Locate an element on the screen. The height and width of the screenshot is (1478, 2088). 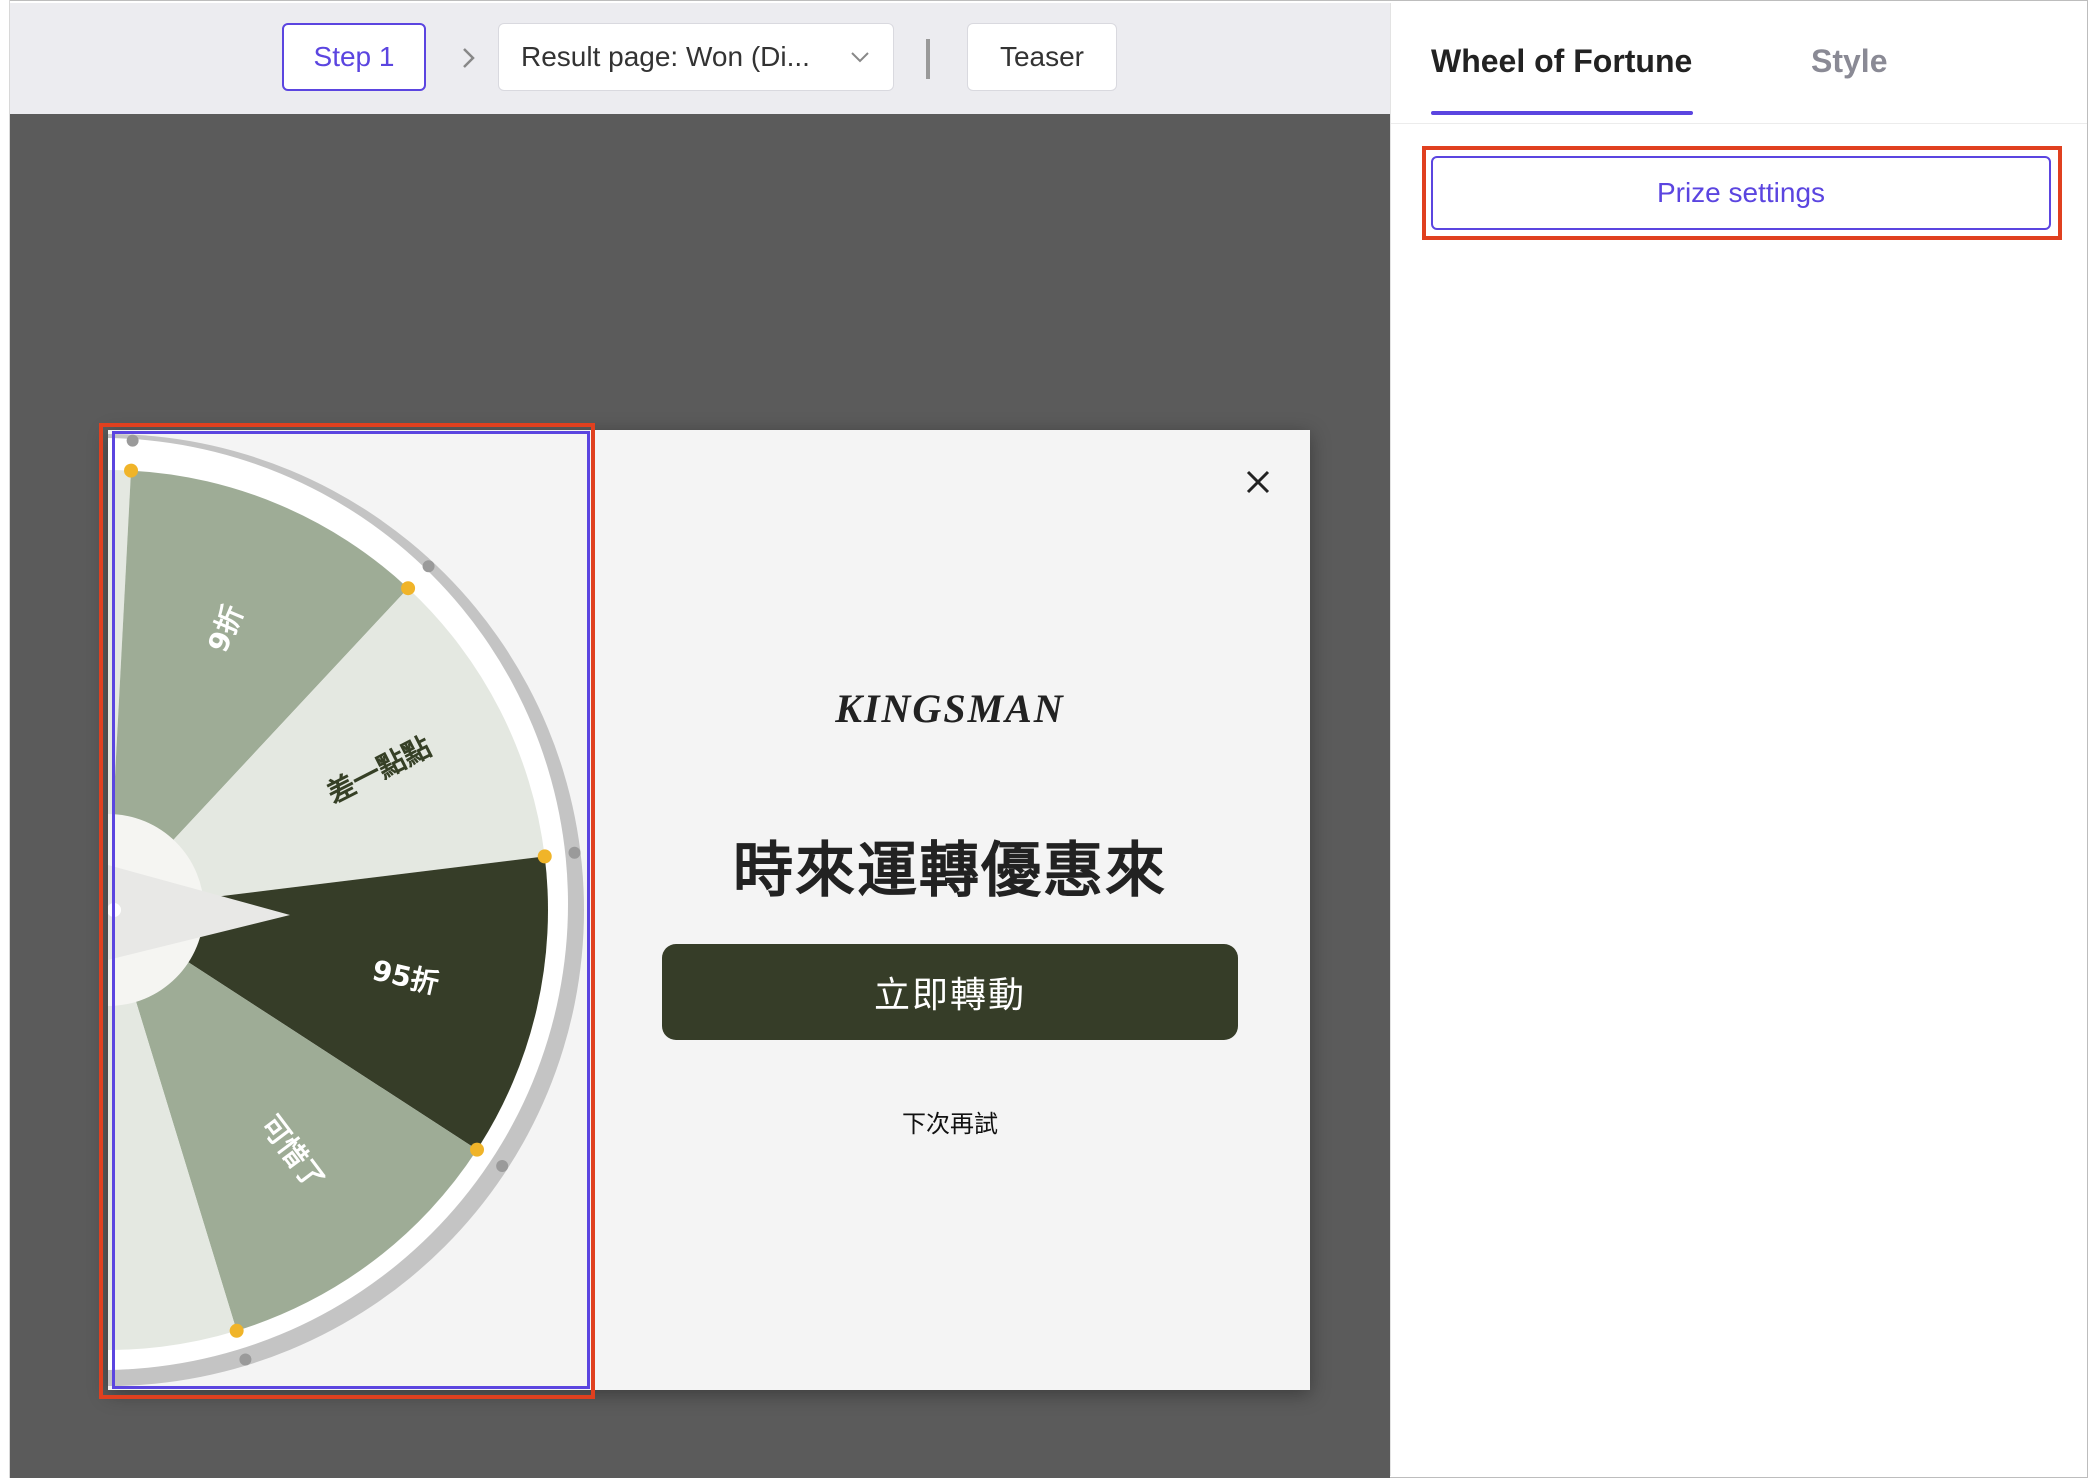
wheel-of-fortune: 9折 差一點點 95折 可惜了 9折 is located at coordinates (349, 910).